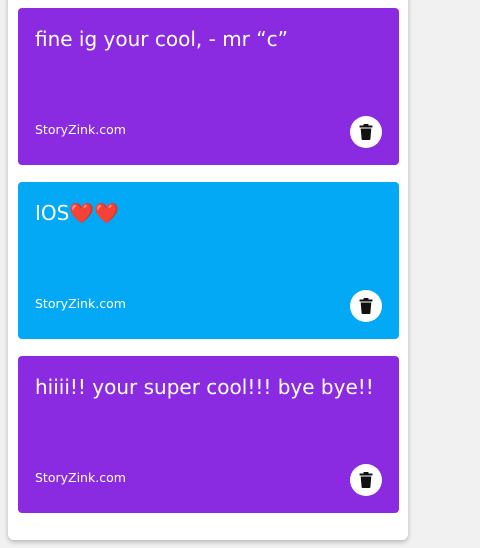 This screenshot has height=548, width=480. What do you see at coordinates (161, 39) in the screenshot?
I see `story-text: fine ig your cool, - mr “c”` at bounding box center [161, 39].